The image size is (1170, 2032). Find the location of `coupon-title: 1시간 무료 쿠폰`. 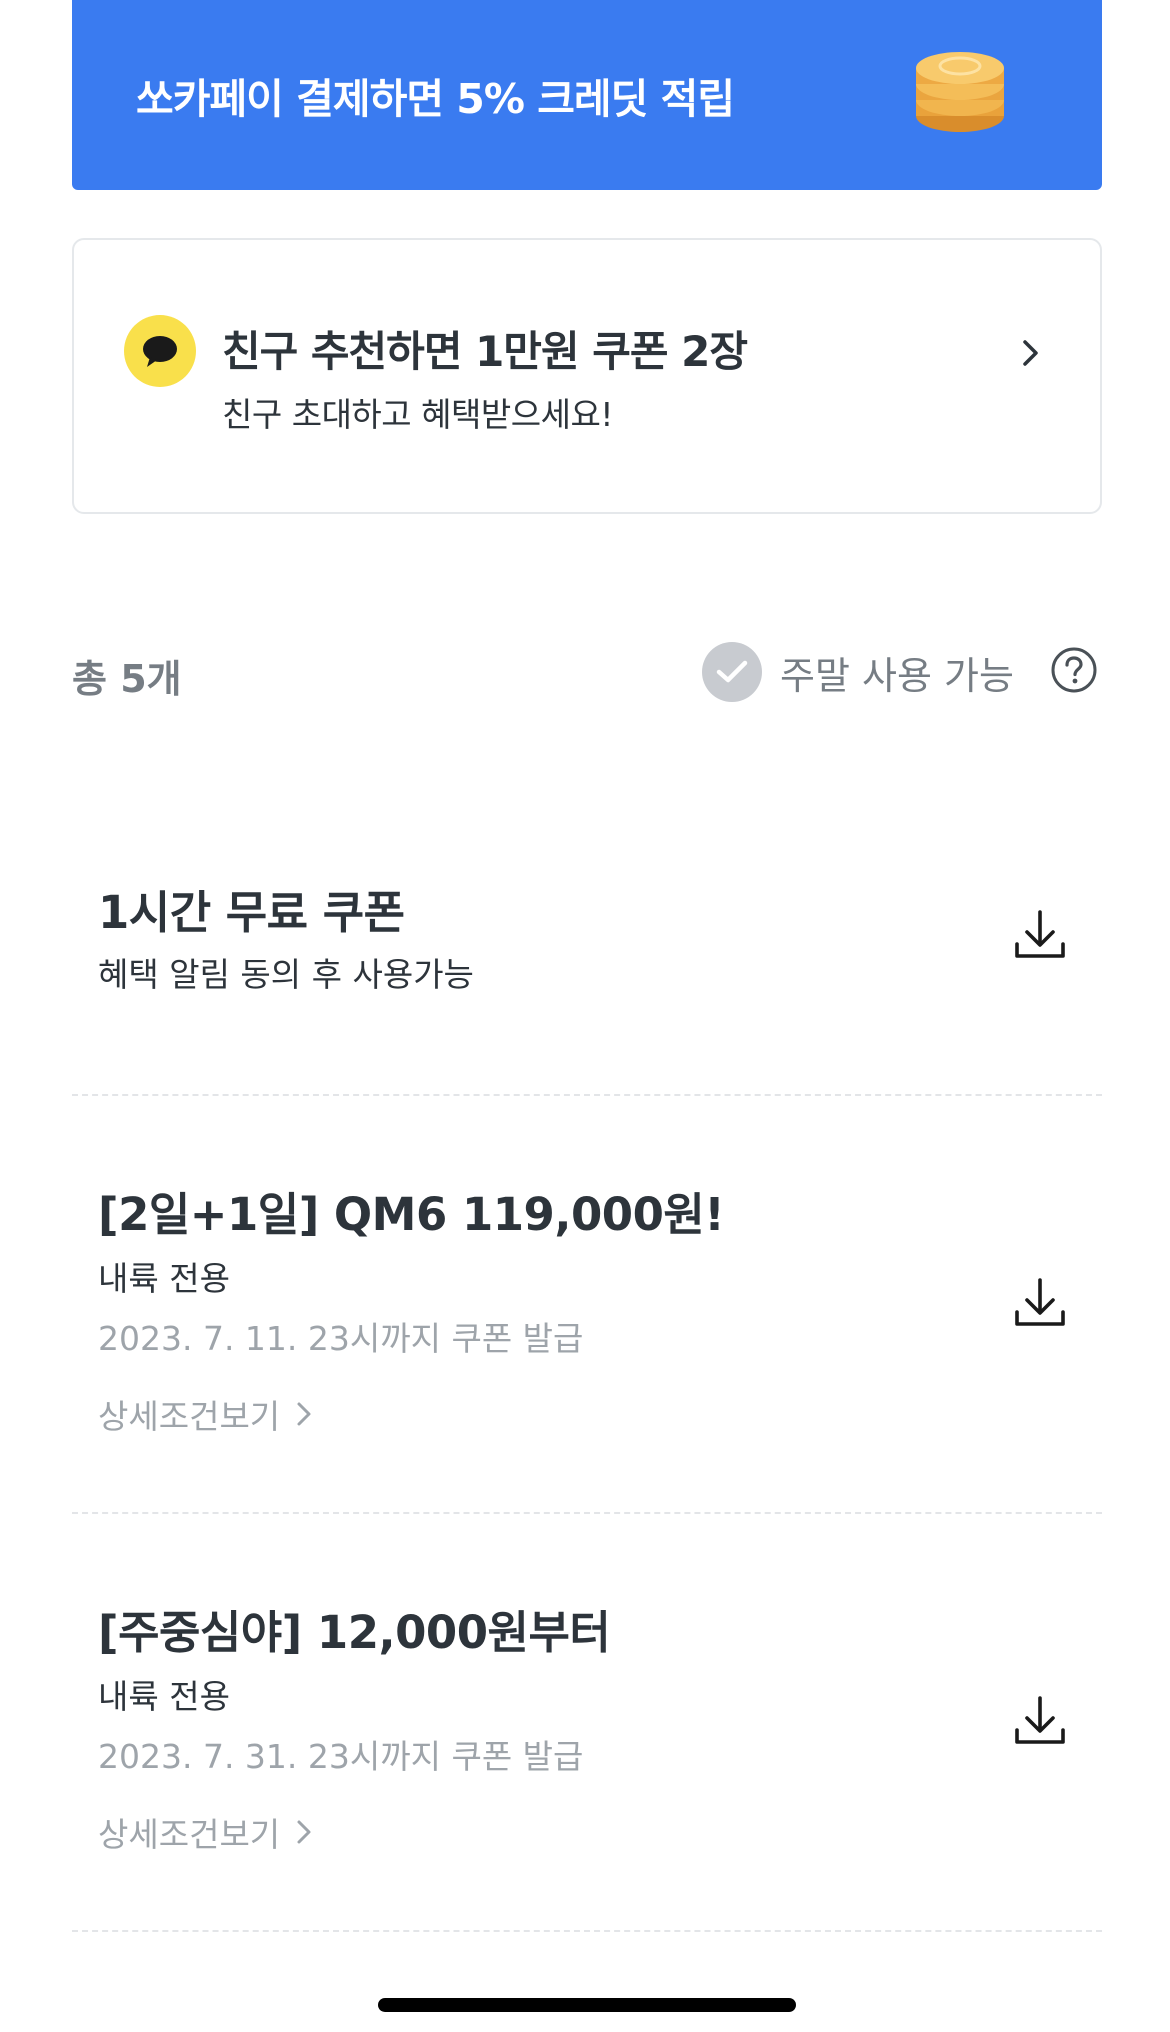

coupon-title: 1시간 무료 쿠폰 is located at coordinates (251, 912).